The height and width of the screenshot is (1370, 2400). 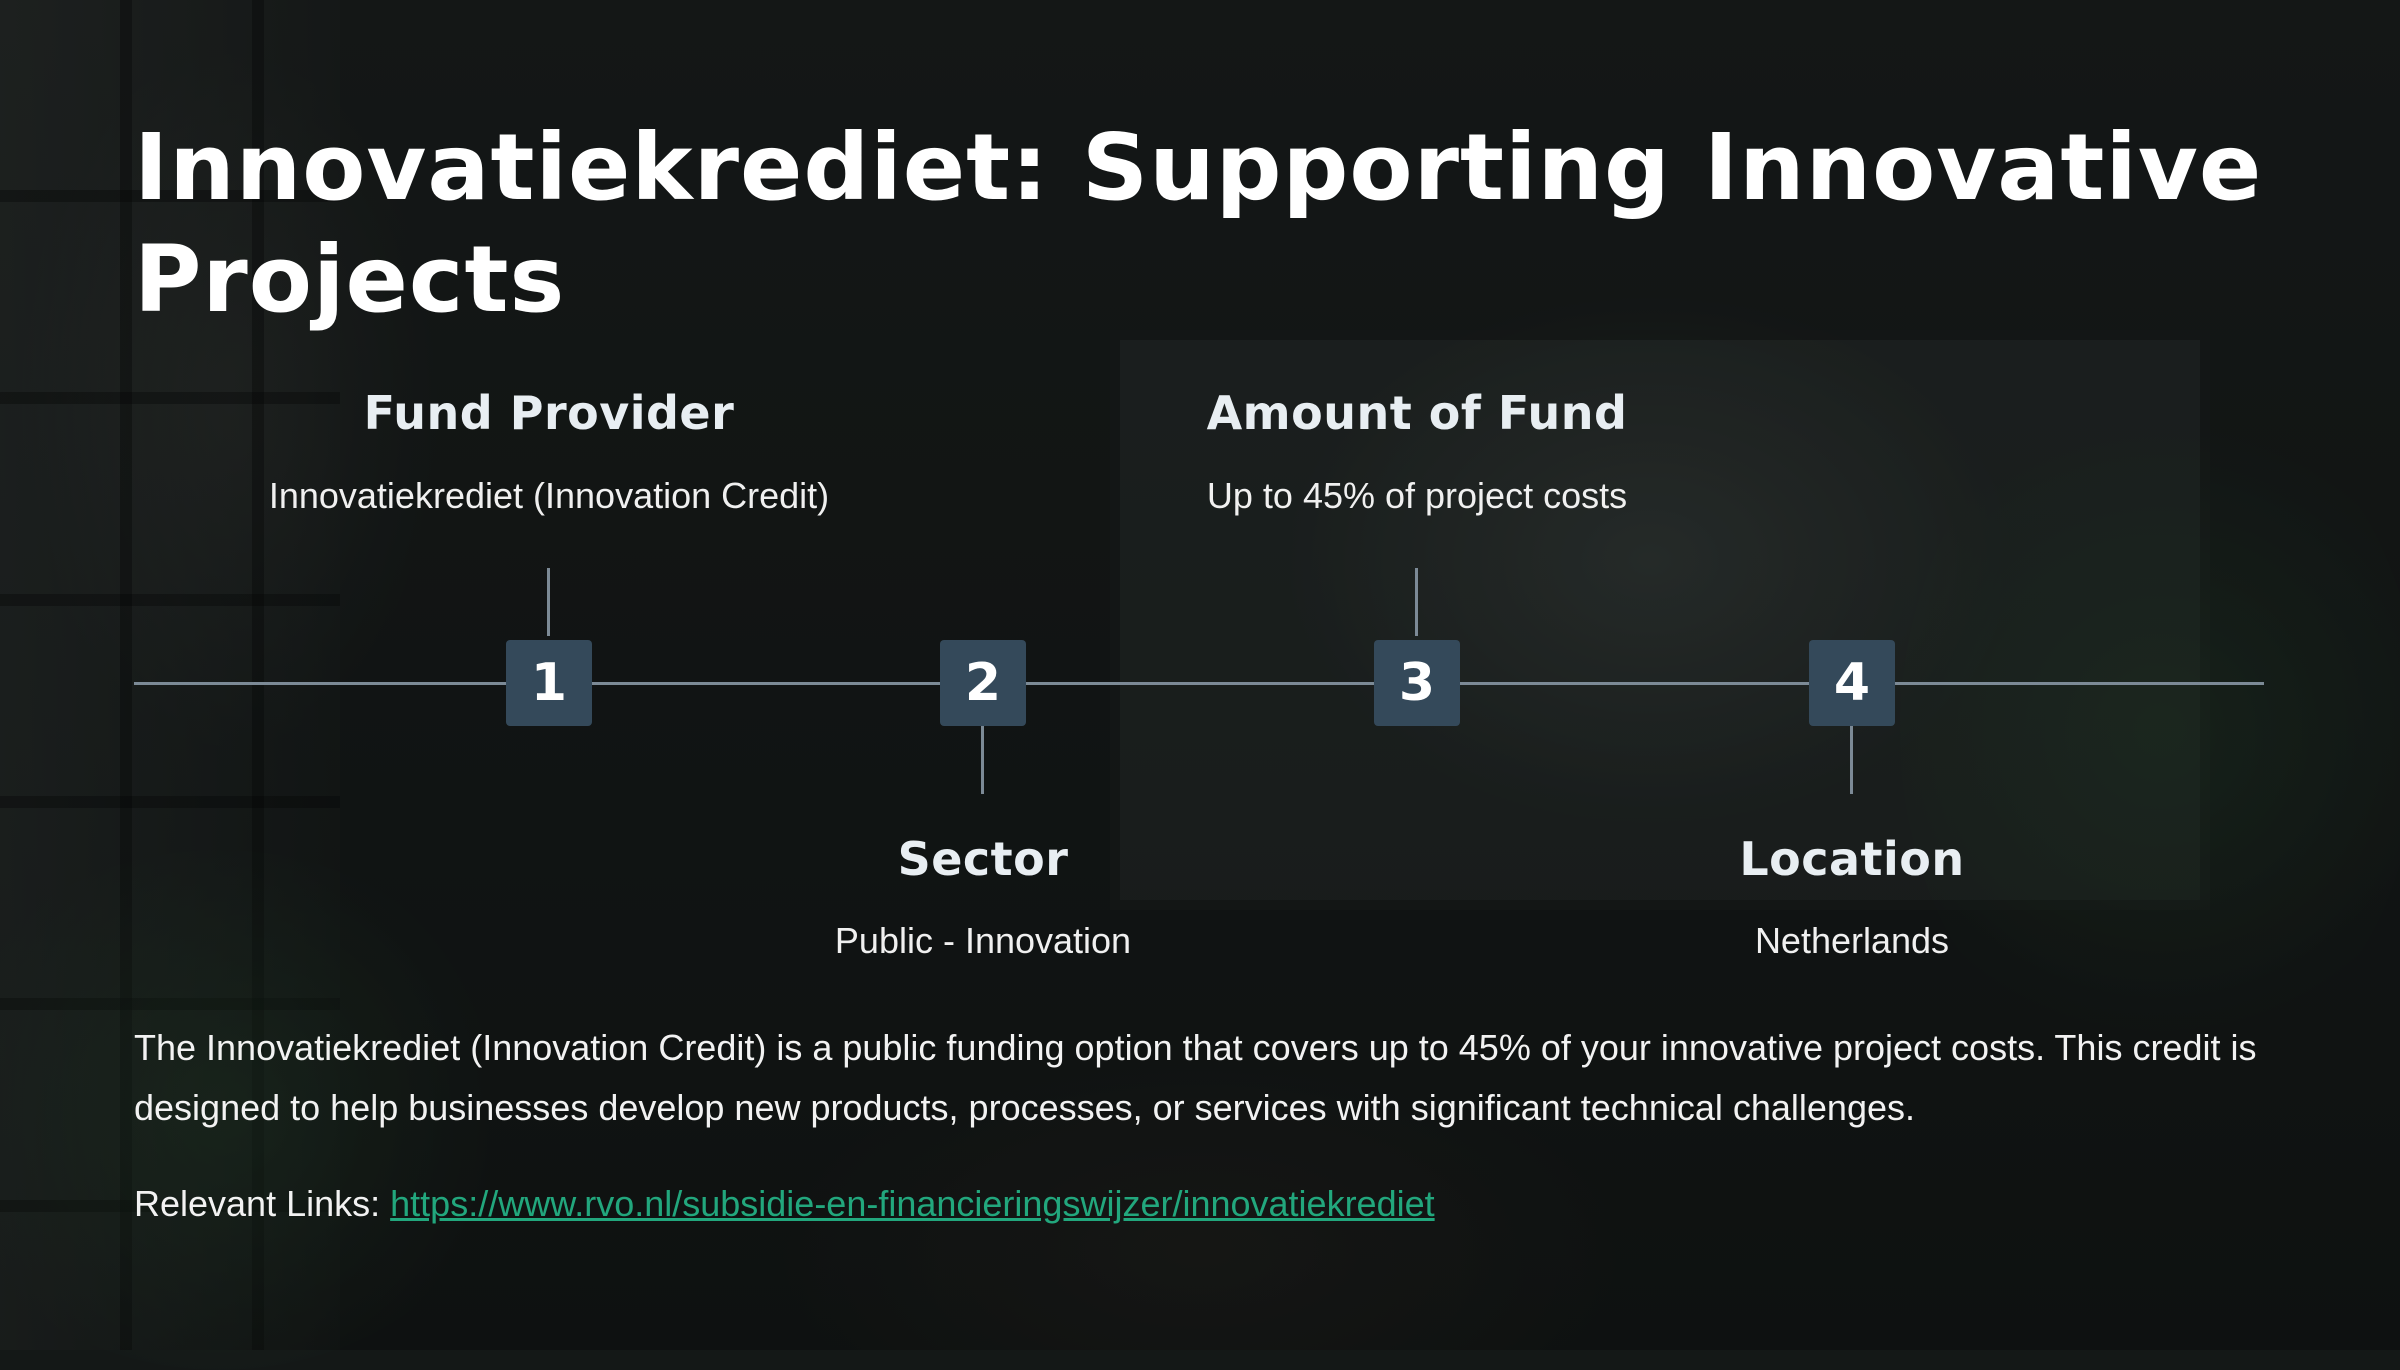 What do you see at coordinates (1852, 859) in the screenshot?
I see `timeline-heading-location: Location` at bounding box center [1852, 859].